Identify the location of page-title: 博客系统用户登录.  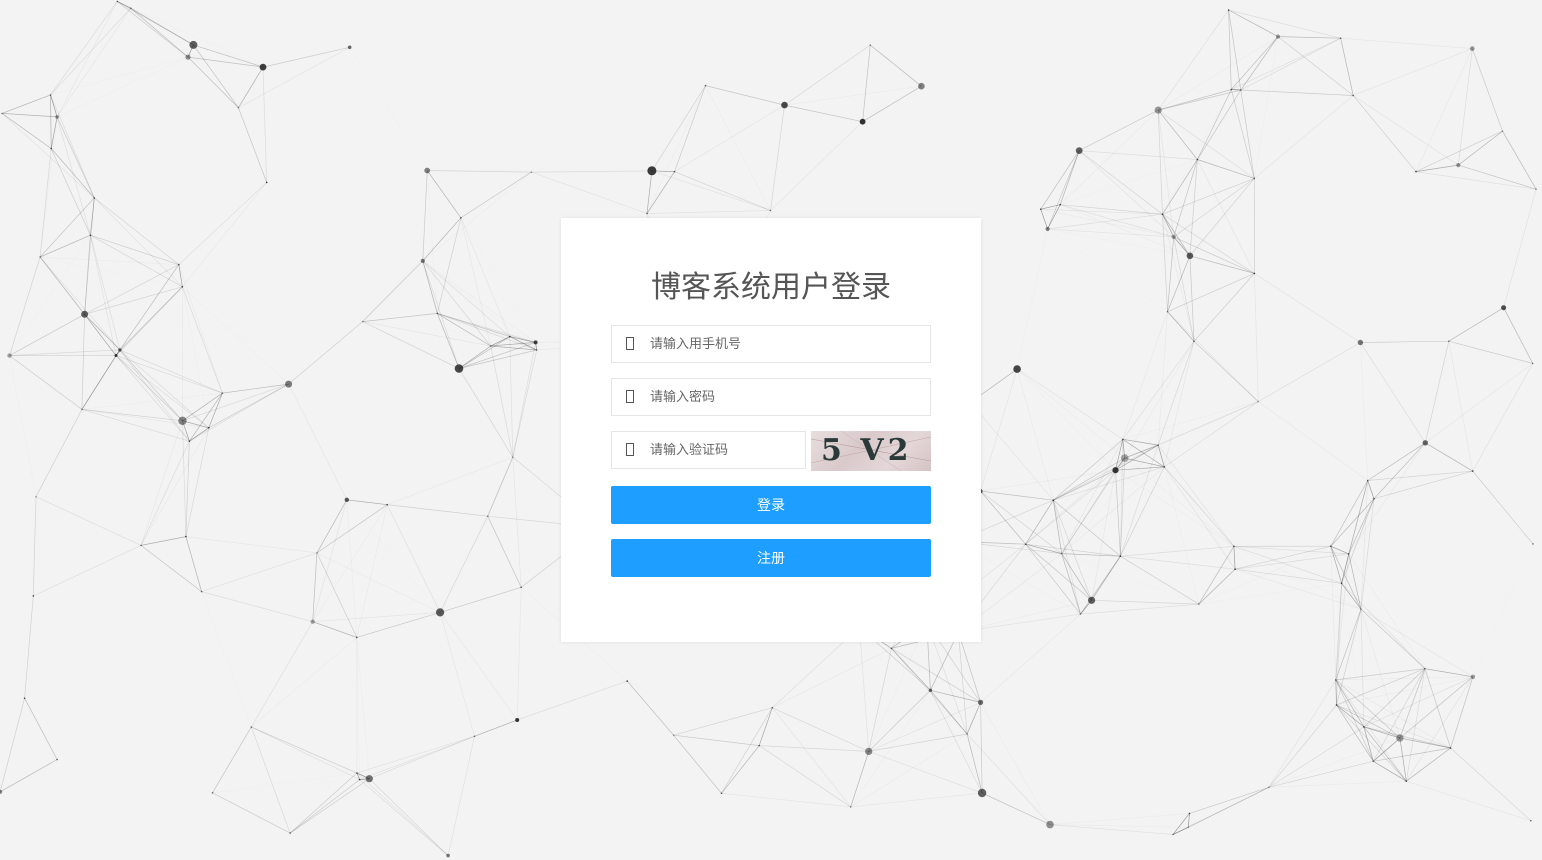
(771, 287).